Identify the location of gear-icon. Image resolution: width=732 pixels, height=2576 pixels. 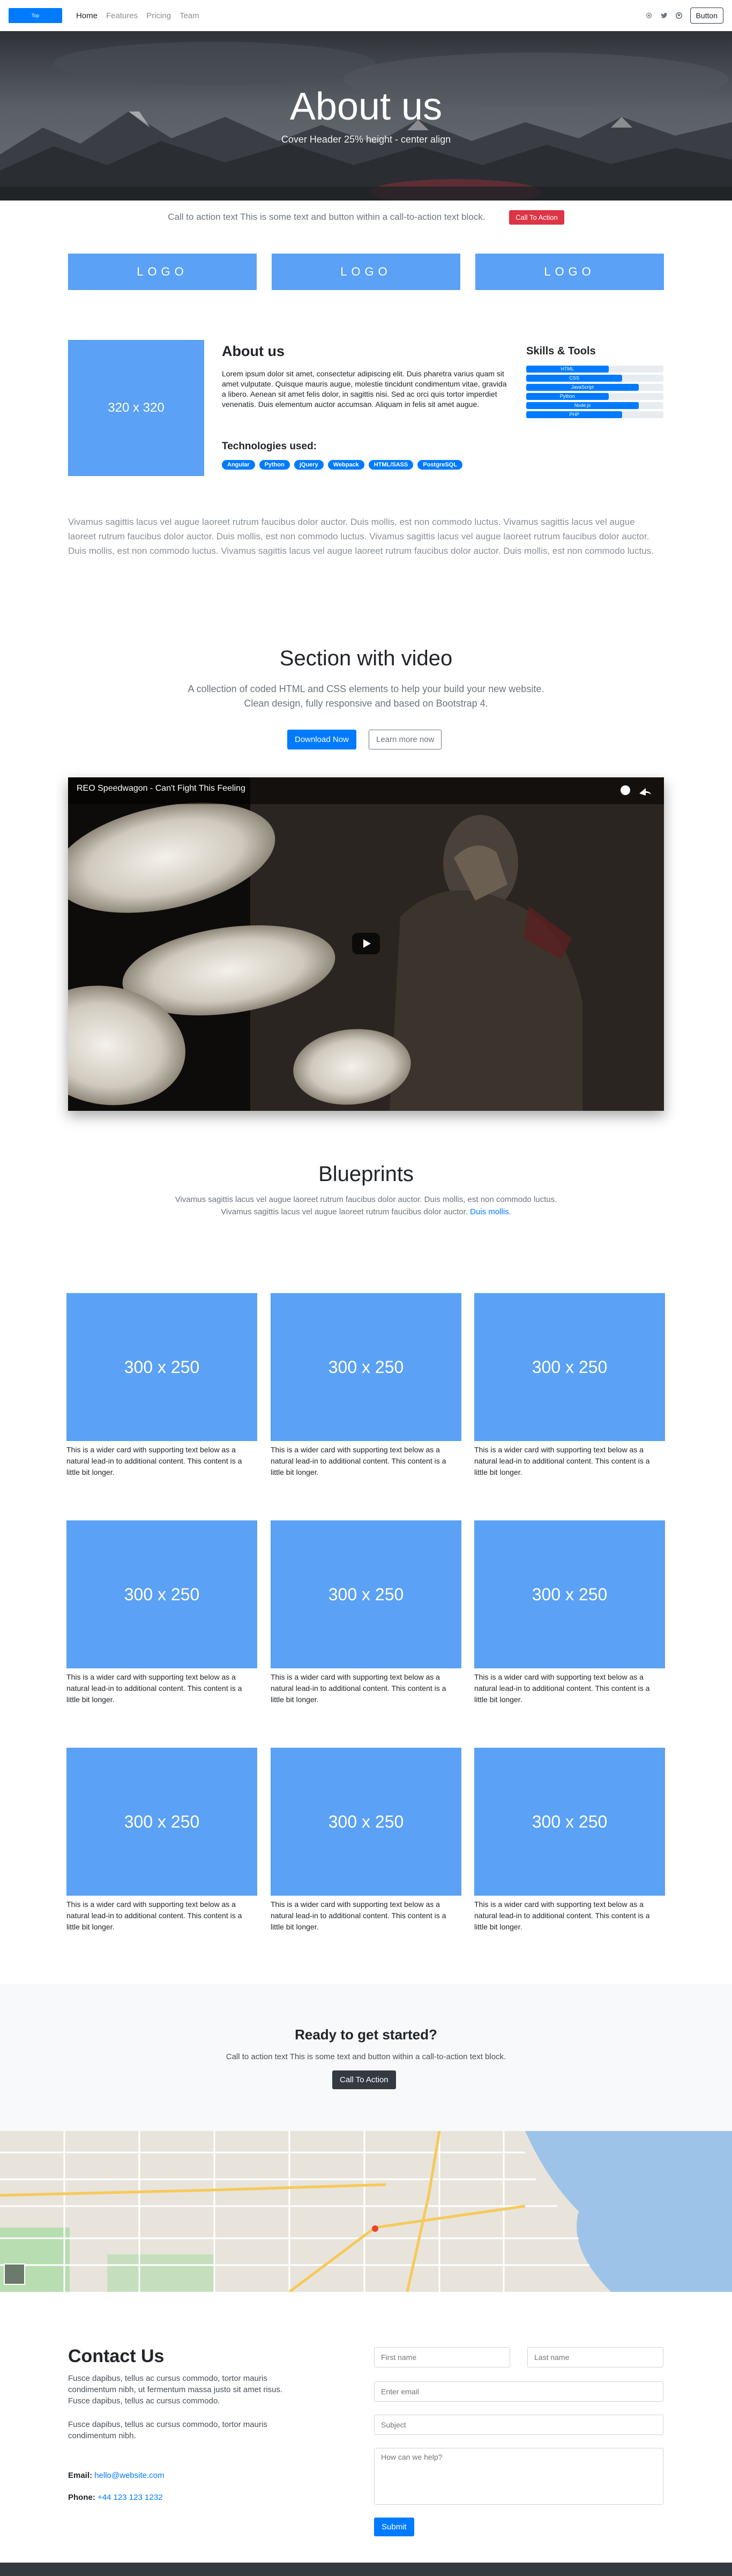
(649, 16).